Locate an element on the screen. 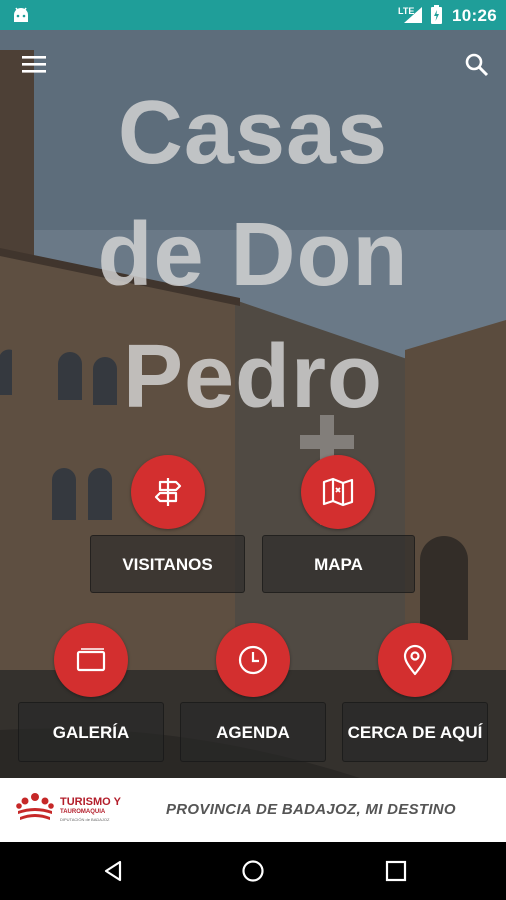 Image resolution: width=506 pixels, height=900 pixels. mapa-label: MAPA is located at coordinates (338, 564).